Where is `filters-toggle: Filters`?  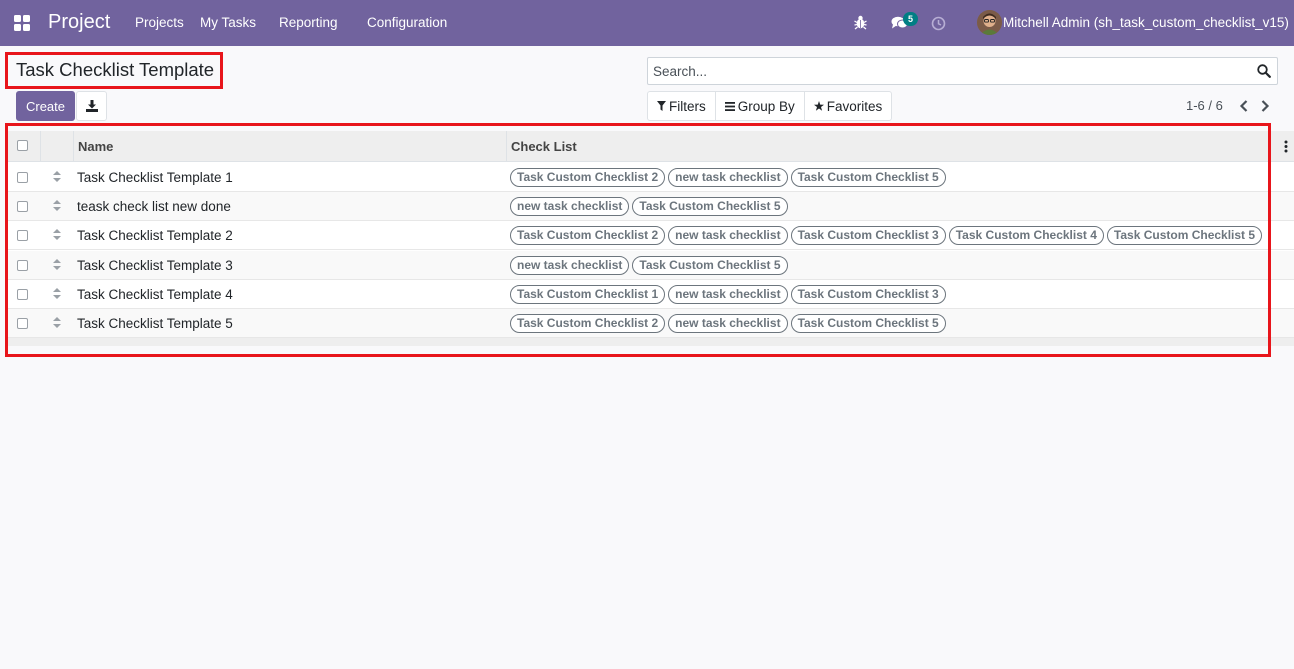 filters-toggle: Filters is located at coordinates (682, 106).